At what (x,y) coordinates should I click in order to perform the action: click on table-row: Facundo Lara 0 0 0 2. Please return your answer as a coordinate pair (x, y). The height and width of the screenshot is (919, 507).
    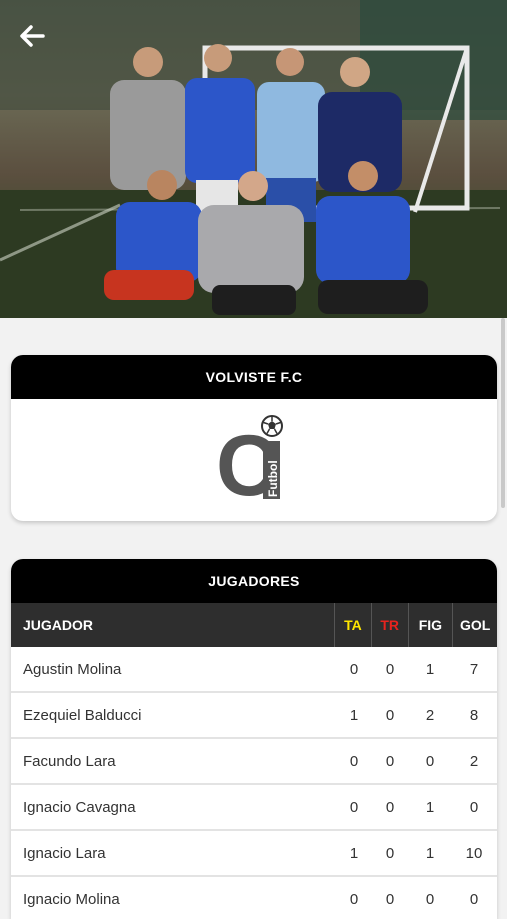
    Looking at the image, I should click on (254, 762).